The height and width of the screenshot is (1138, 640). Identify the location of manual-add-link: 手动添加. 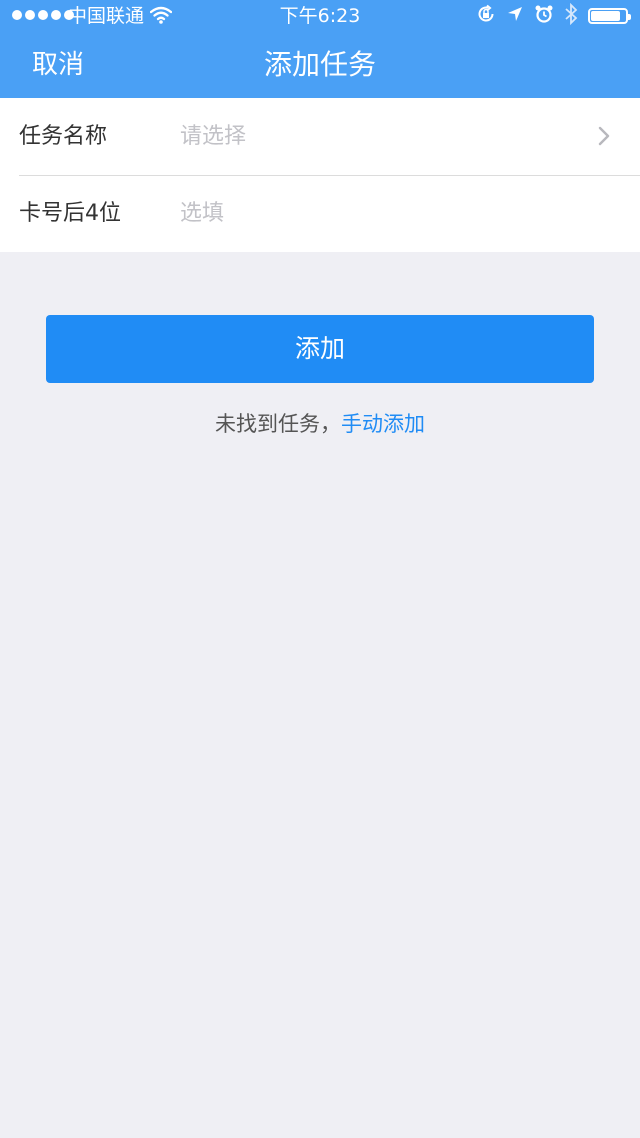
(383, 424).